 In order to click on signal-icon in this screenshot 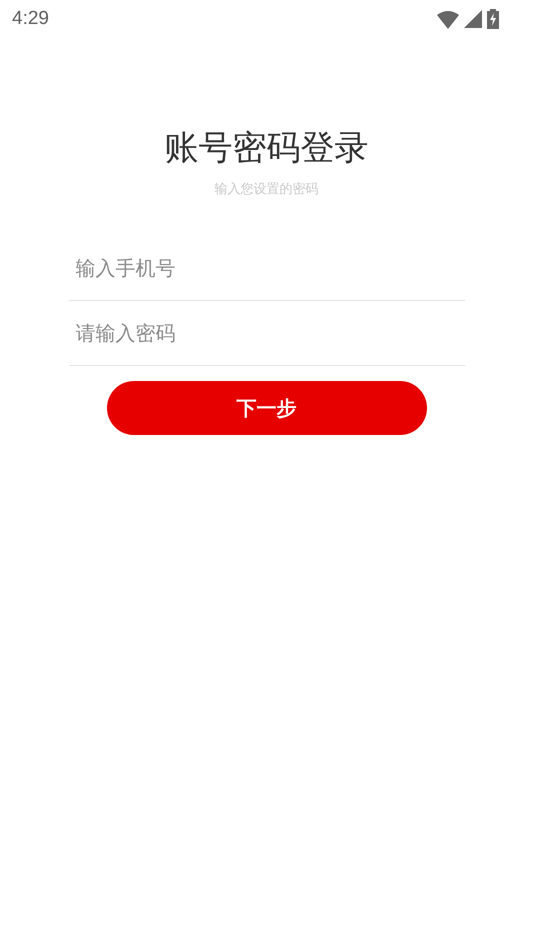, I will do `click(473, 19)`.